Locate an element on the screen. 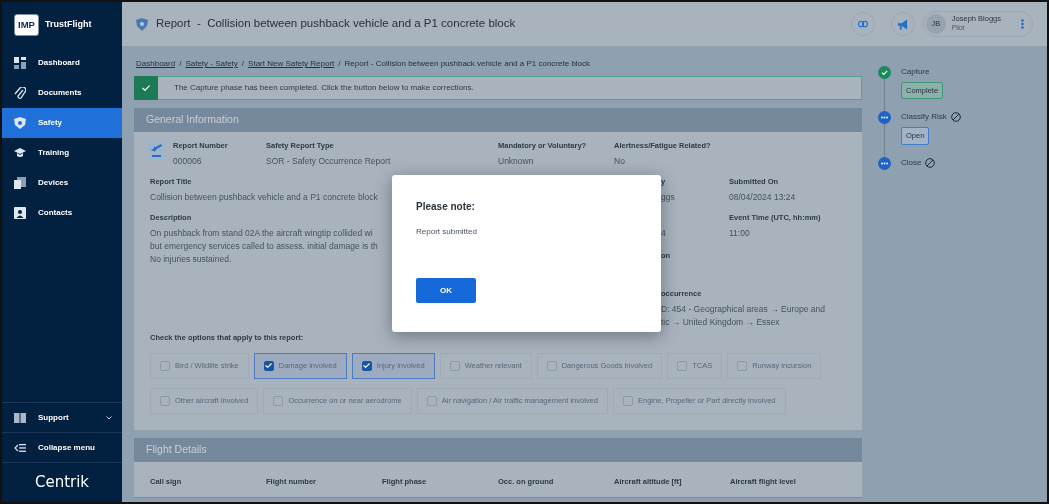 This screenshot has width=1049, height=504. kebab-menu-icon is located at coordinates (1022, 24).